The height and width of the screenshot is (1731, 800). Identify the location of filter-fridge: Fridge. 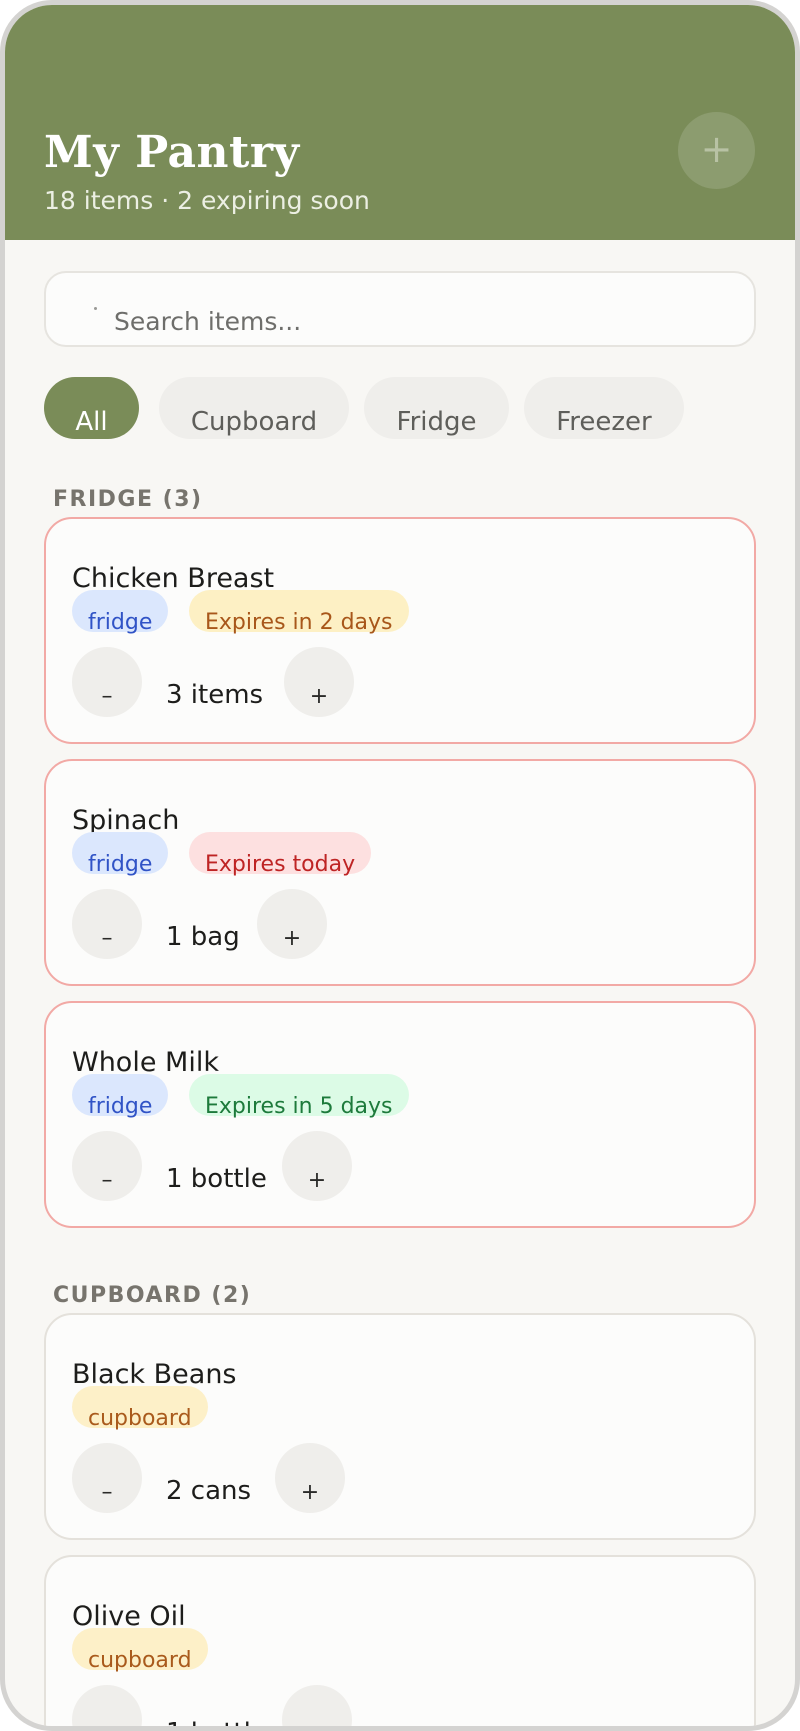
(436, 408).